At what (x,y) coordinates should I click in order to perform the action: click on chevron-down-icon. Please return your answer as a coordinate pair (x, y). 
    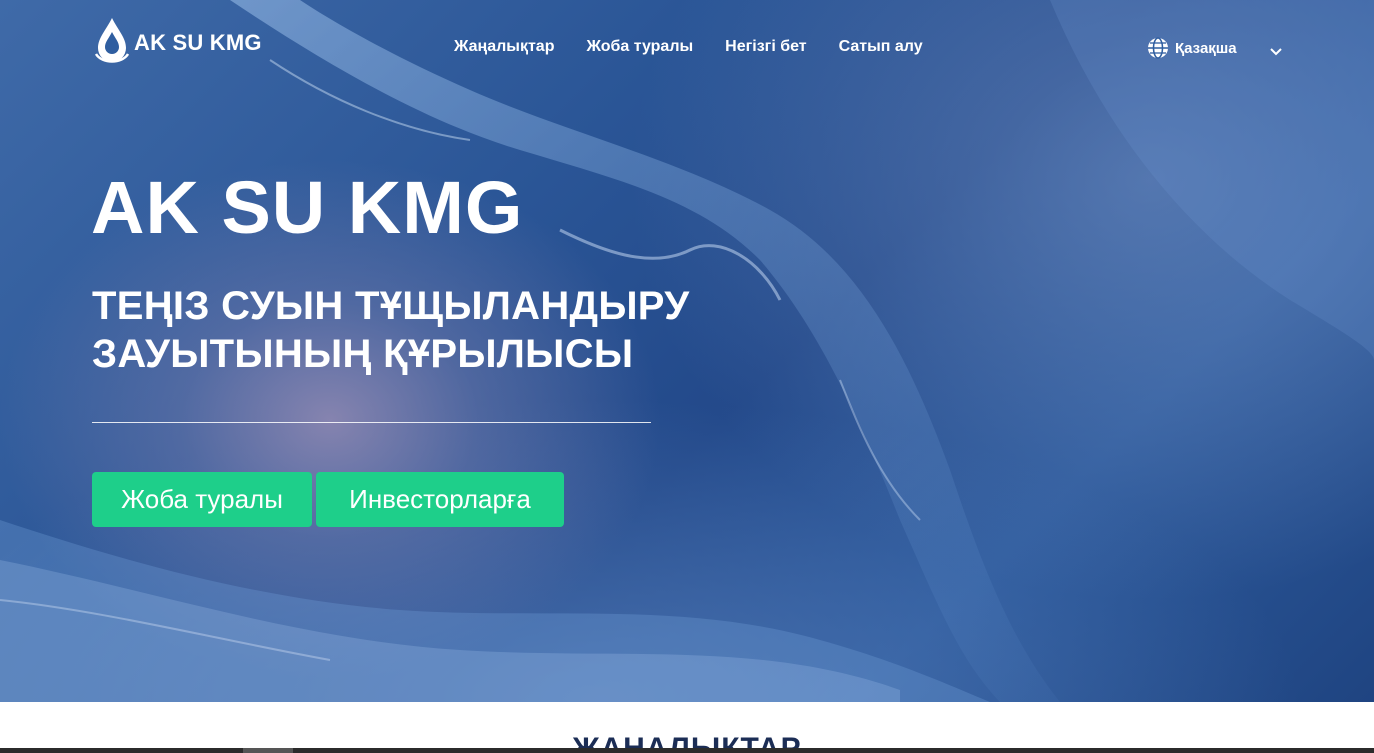
    Looking at the image, I should click on (1276, 52).